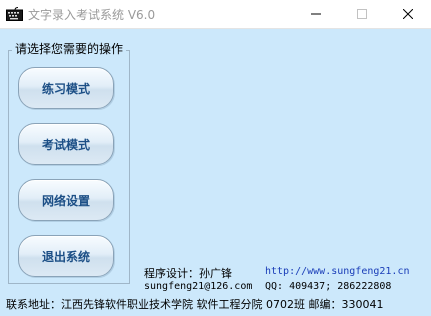  I want to click on app-icon, so click(14, 14).